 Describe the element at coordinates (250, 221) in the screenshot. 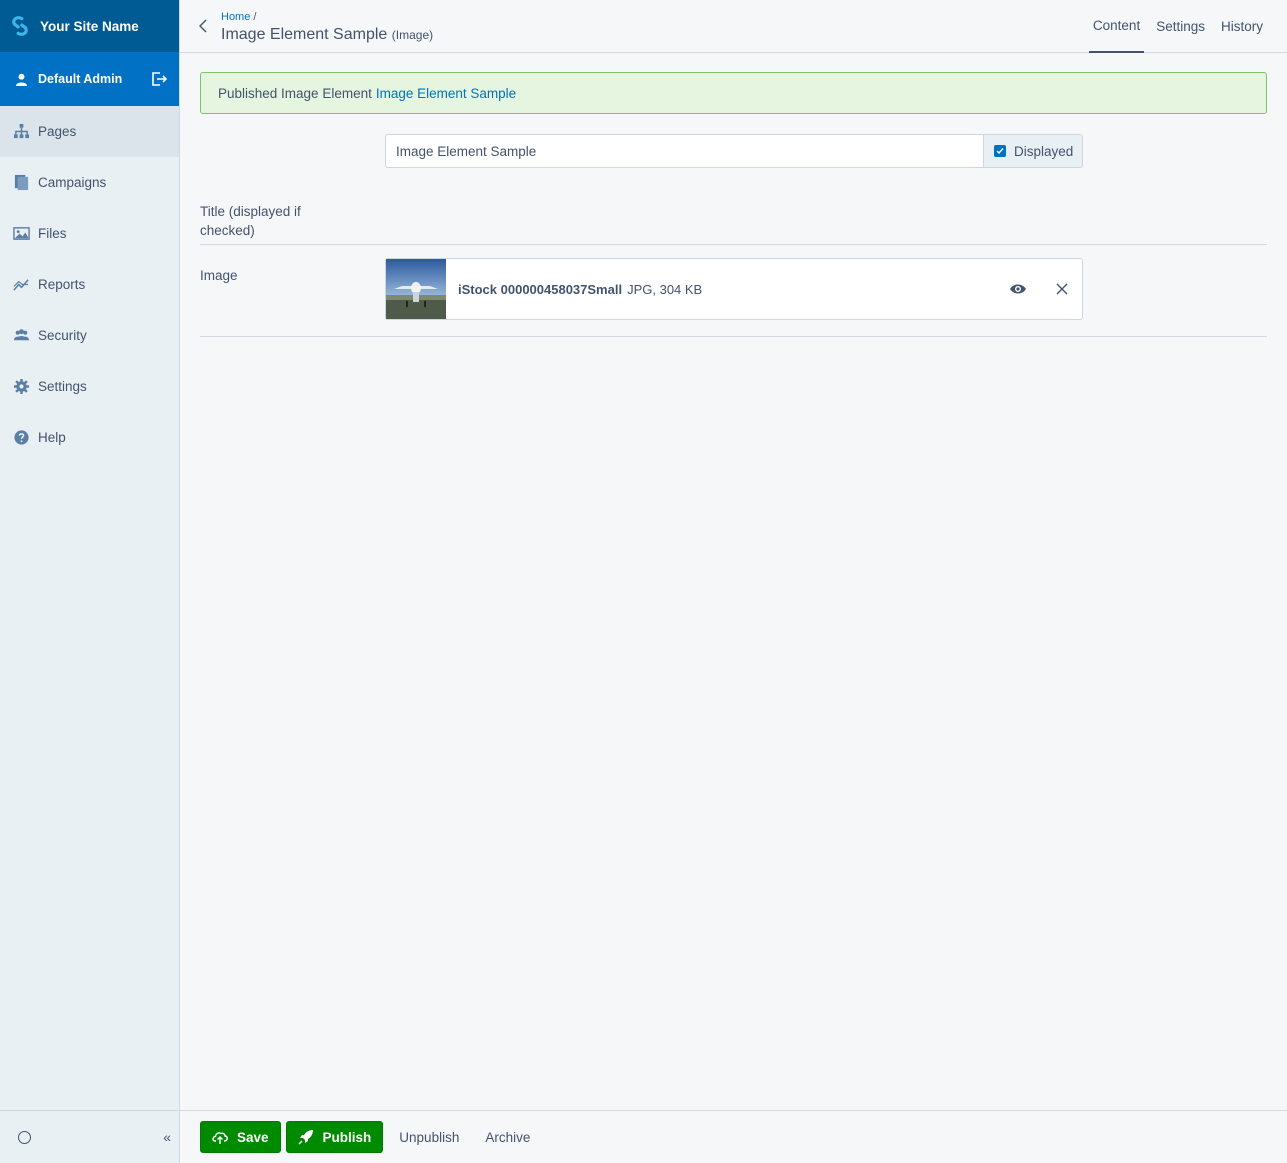

I see `title-field-label: Title (displayed if checked)` at that location.